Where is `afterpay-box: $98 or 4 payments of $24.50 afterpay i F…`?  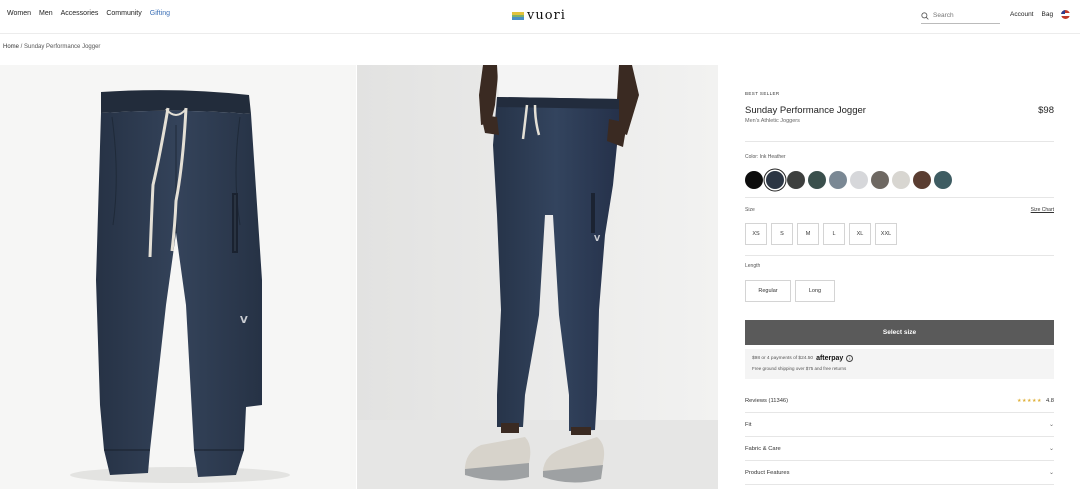
afterpay-box: $98 or 4 payments of $24.50 afterpay i F… is located at coordinates (899, 364).